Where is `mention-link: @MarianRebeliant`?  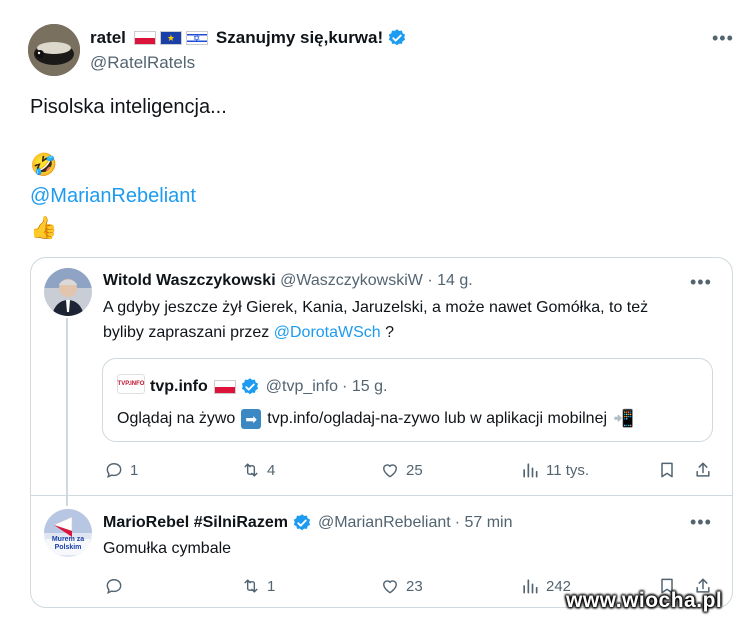 mention-link: @MarianRebeliant is located at coordinates (113, 196).